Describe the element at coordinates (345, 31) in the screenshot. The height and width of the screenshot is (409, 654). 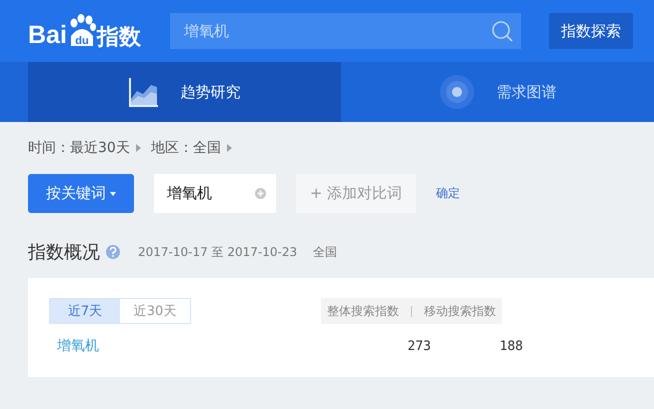
I see `search-field: 增氧机` at that location.